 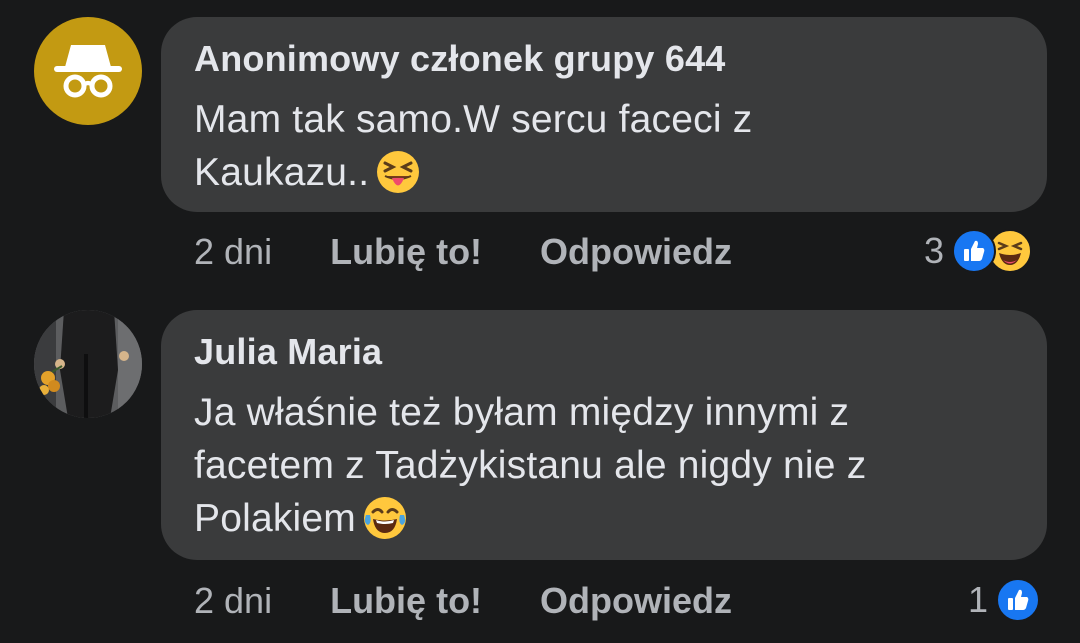 I want to click on incognito-icon, so click(x=88, y=71).